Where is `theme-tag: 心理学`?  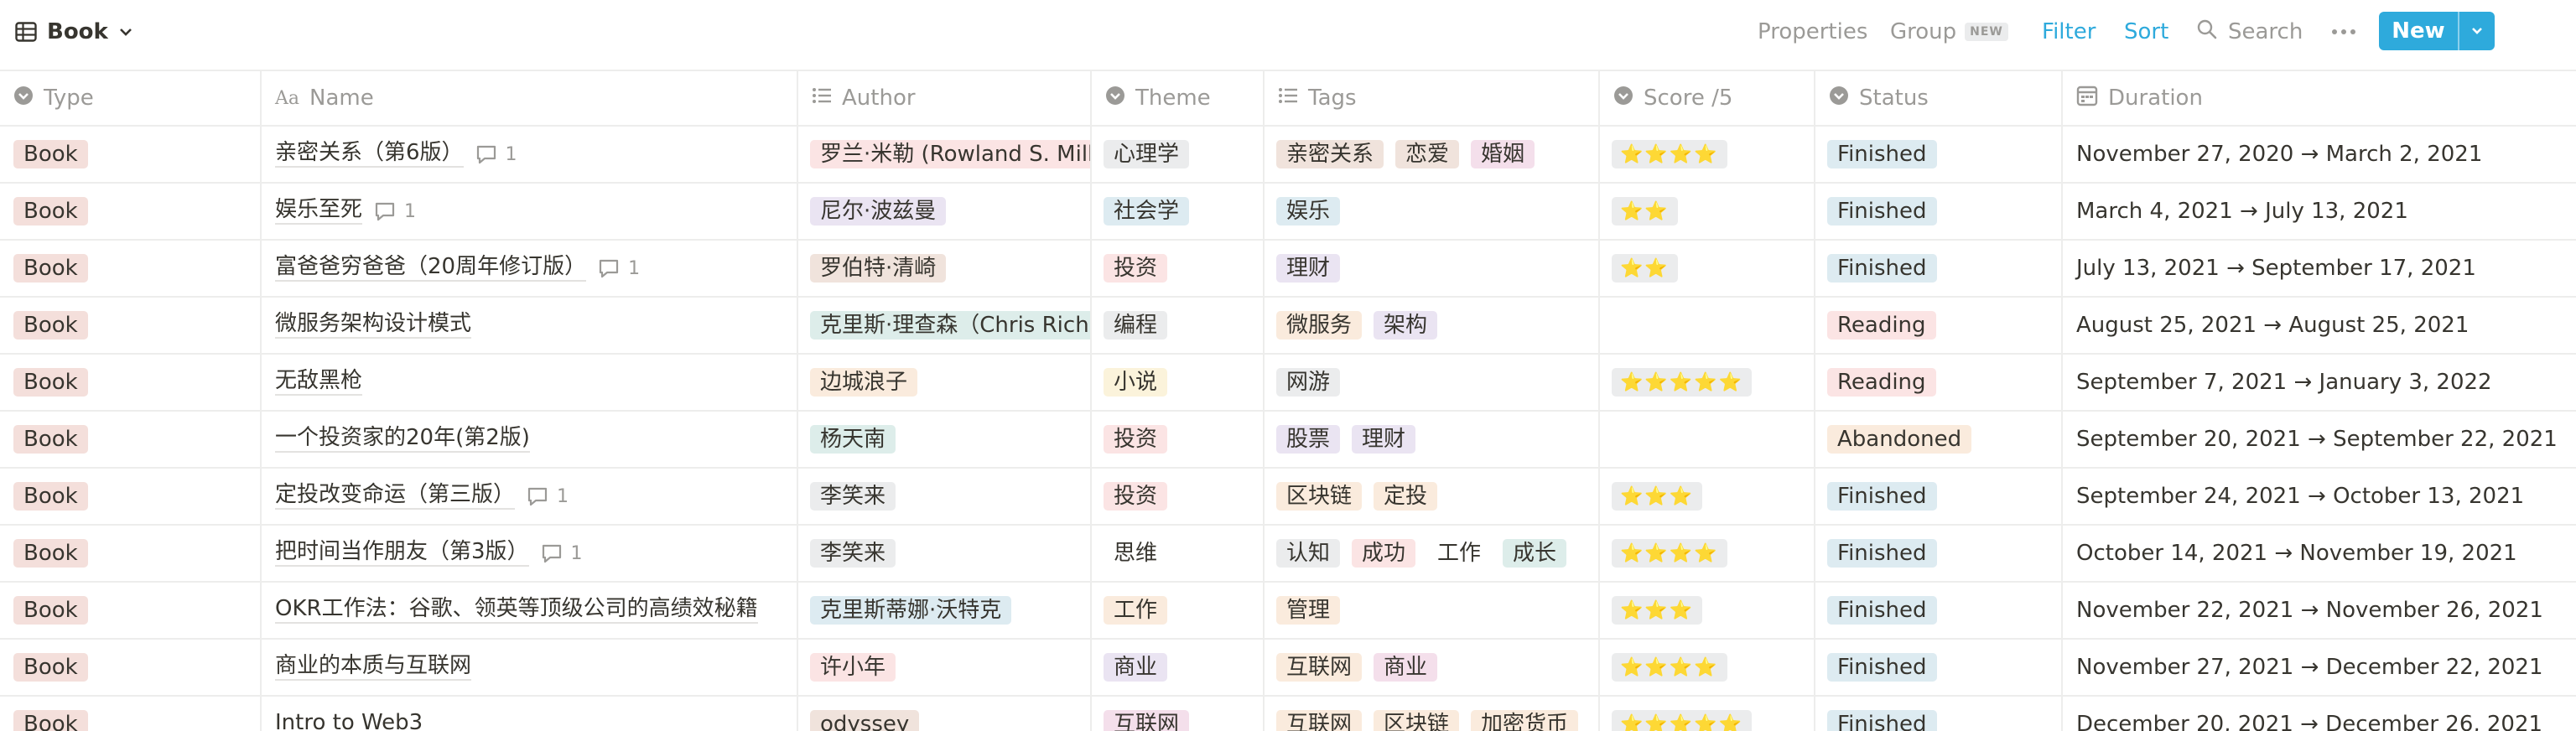
theme-tag: 心理学 is located at coordinates (1147, 154).